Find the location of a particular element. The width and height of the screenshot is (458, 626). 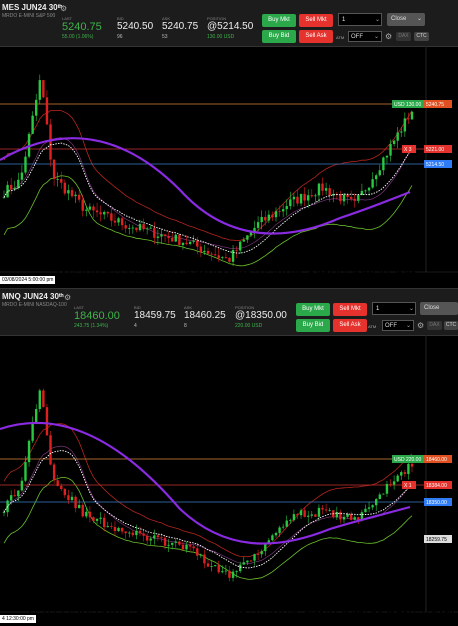

pnl-tag: USD 220.00 is located at coordinates (407, 460).